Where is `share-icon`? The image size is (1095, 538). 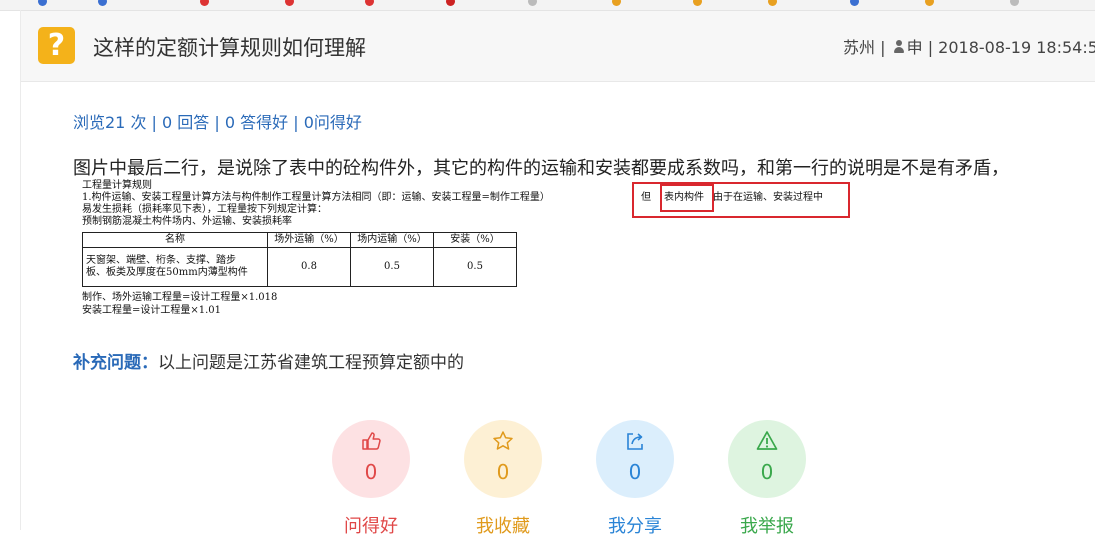
share-icon is located at coordinates (635, 441).